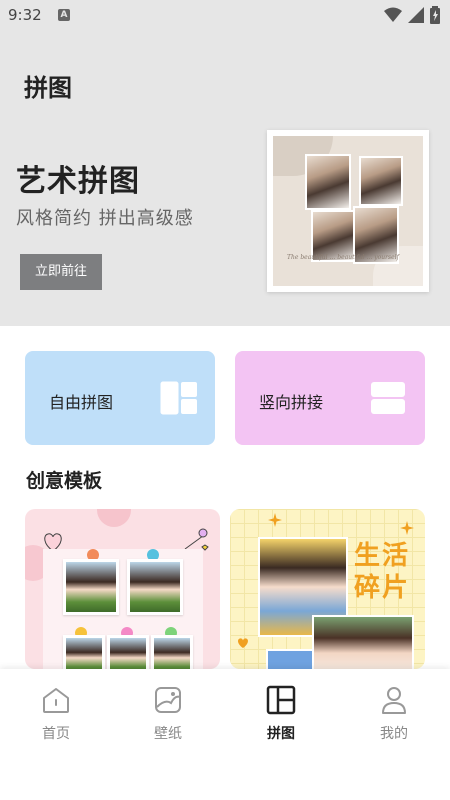 The width and height of the screenshot is (450, 800). What do you see at coordinates (81, 402) in the screenshot?
I see `free-collage-label: 自由拼图` at bounding box center [81, 402].